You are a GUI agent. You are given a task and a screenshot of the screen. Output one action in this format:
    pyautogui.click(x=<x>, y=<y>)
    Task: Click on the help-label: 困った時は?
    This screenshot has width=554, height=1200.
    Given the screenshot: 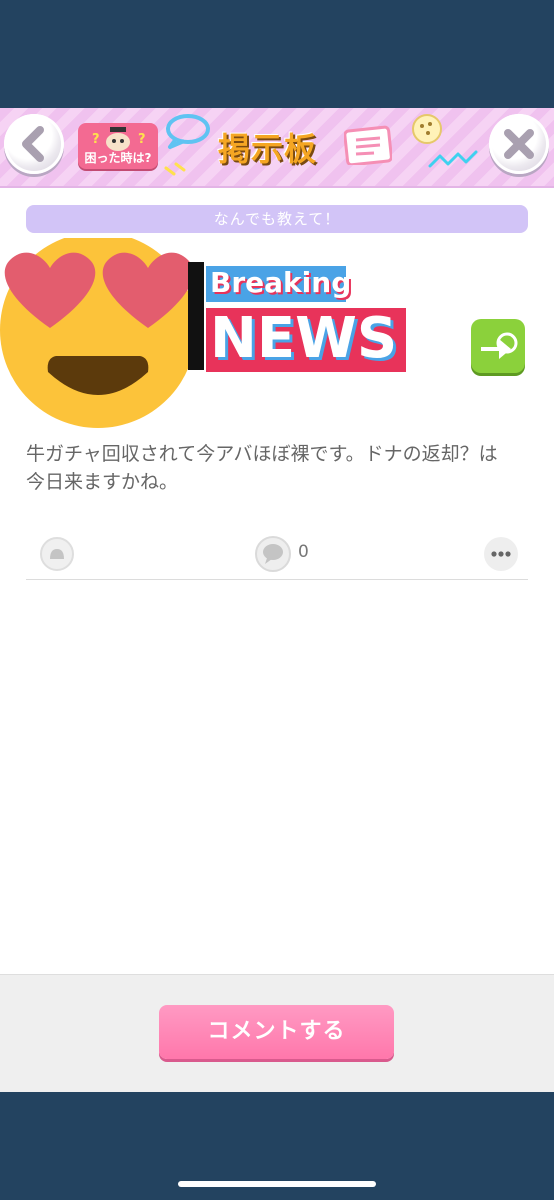 What is the action you would take?
    pyautogui.click(x=118, y=158)
    